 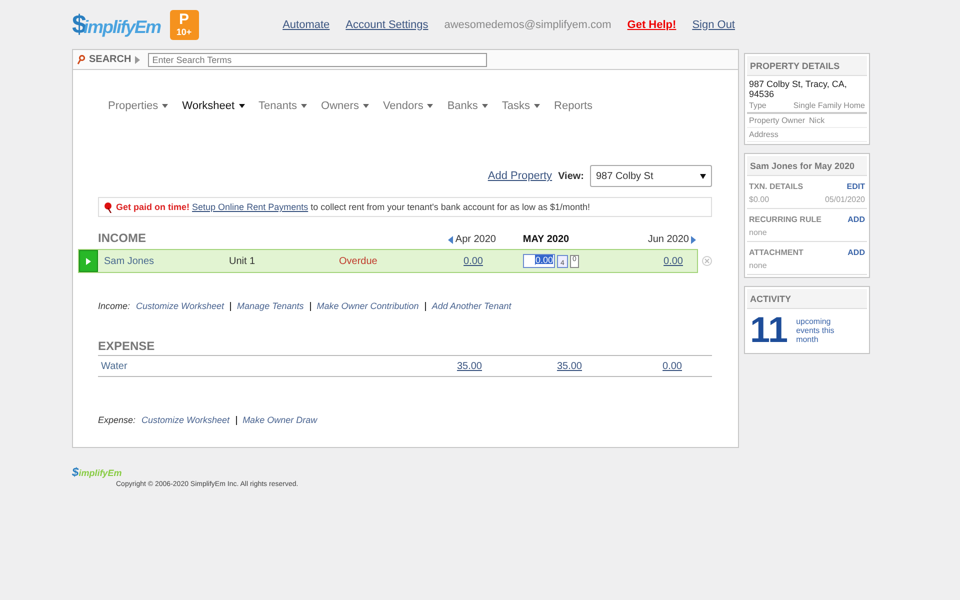 What do you see at coordinates (573, 106) in the screenshot?
I see `nav-tab: Reports` at bounding box center [573, 106].